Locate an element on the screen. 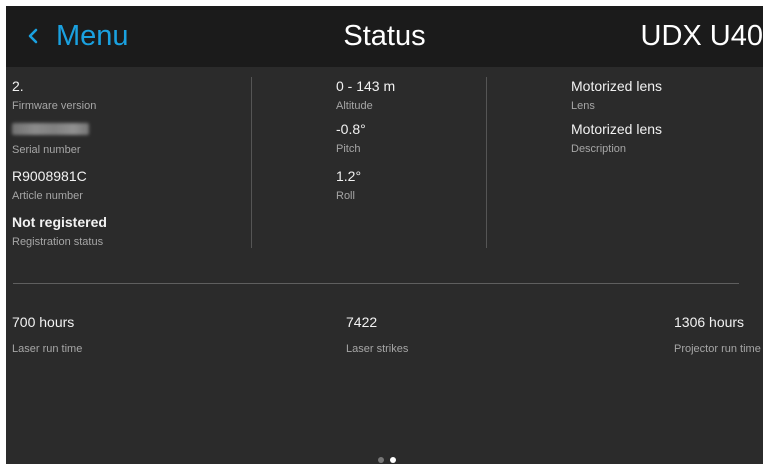 This screenshot has width=763, height=464. header-bar: Menu Status UDX U40 is located at coordinates (384, 36).